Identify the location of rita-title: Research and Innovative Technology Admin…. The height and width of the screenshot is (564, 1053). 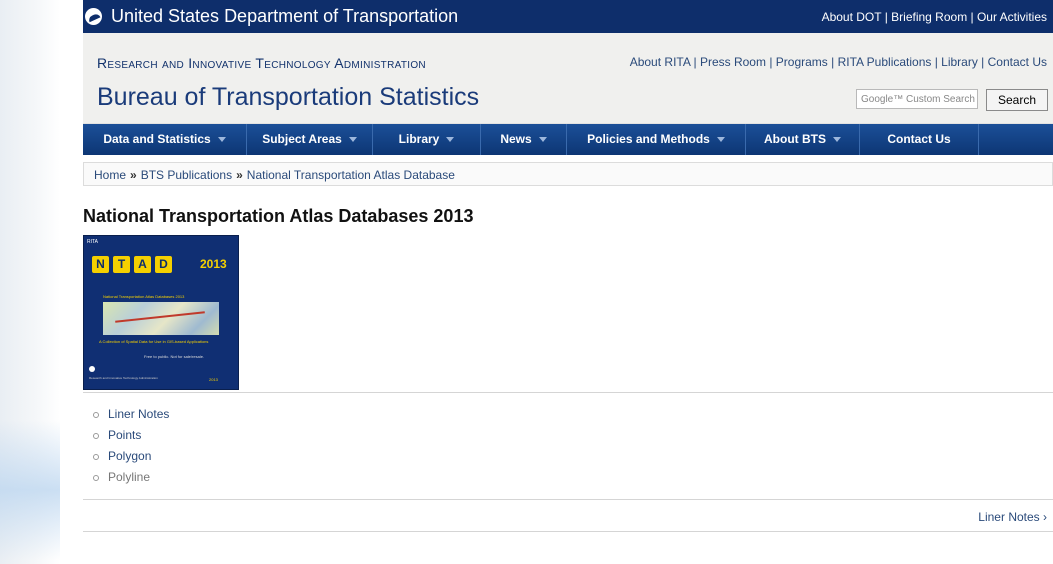
(261, 63).